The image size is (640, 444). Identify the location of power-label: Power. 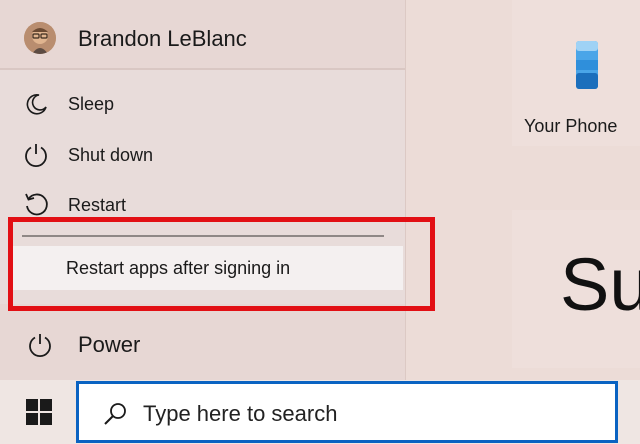
(109, 344).